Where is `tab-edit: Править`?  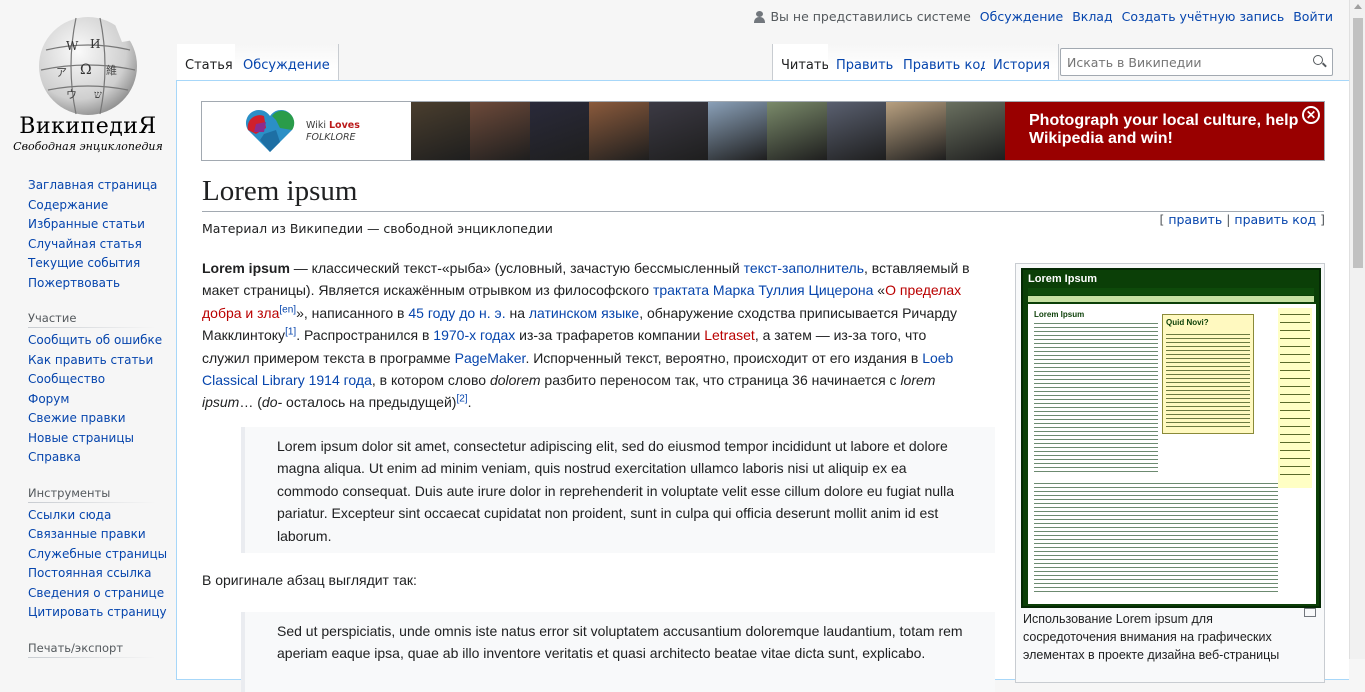
tab-edit: Править is located at coordinates (865, 62).